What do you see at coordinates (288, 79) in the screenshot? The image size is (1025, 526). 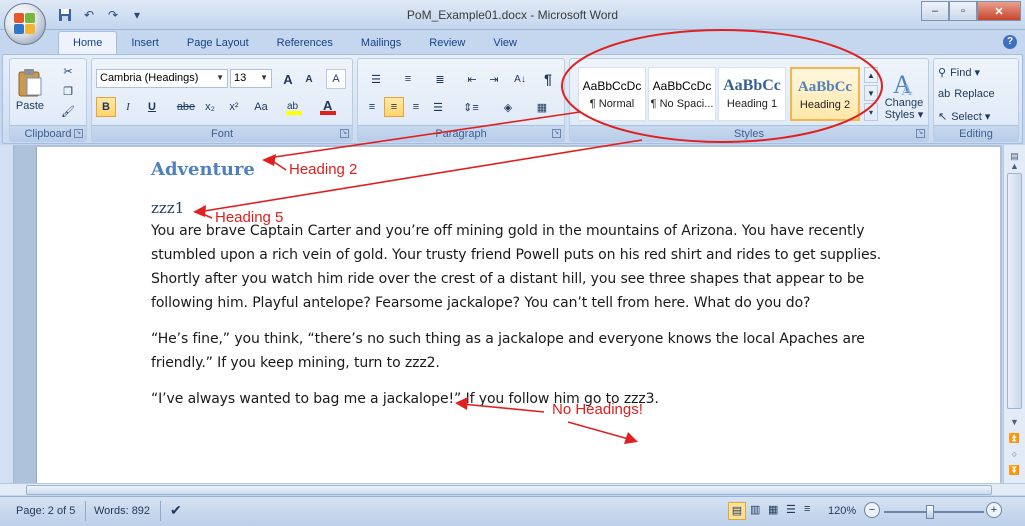 I see `grow-font-icon: A` at bounding box center [288, 79].